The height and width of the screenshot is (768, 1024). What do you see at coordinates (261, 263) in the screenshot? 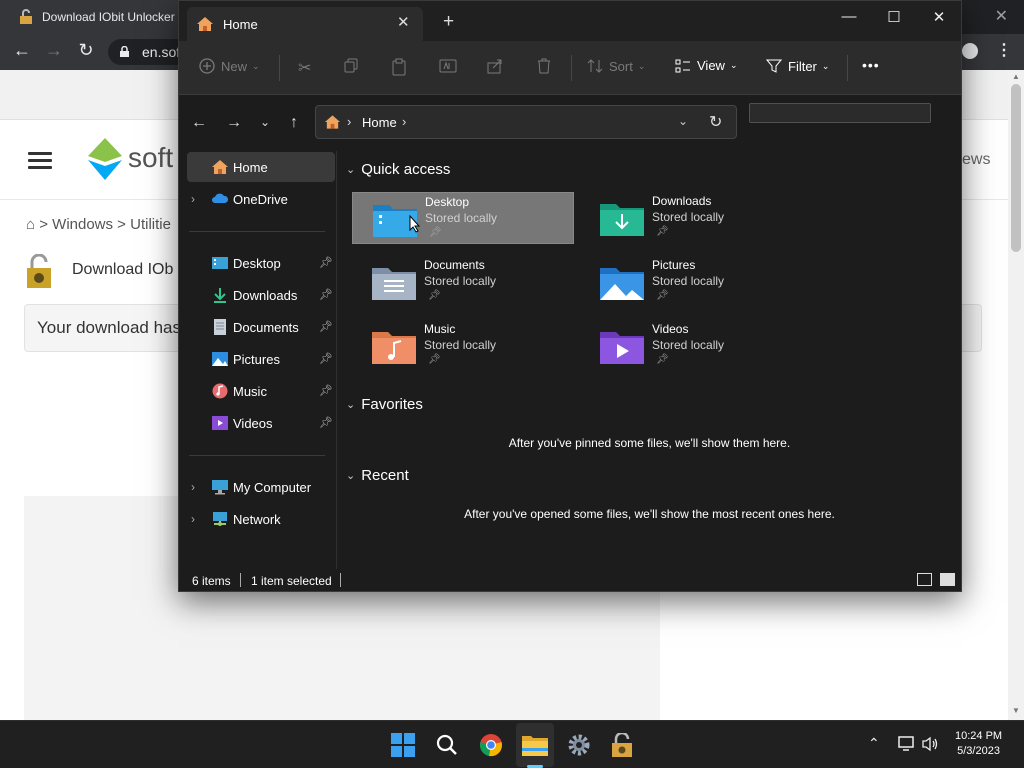
I see `nav-item-desktop: Desktop 📌︎` at bounding box center [261, 263].